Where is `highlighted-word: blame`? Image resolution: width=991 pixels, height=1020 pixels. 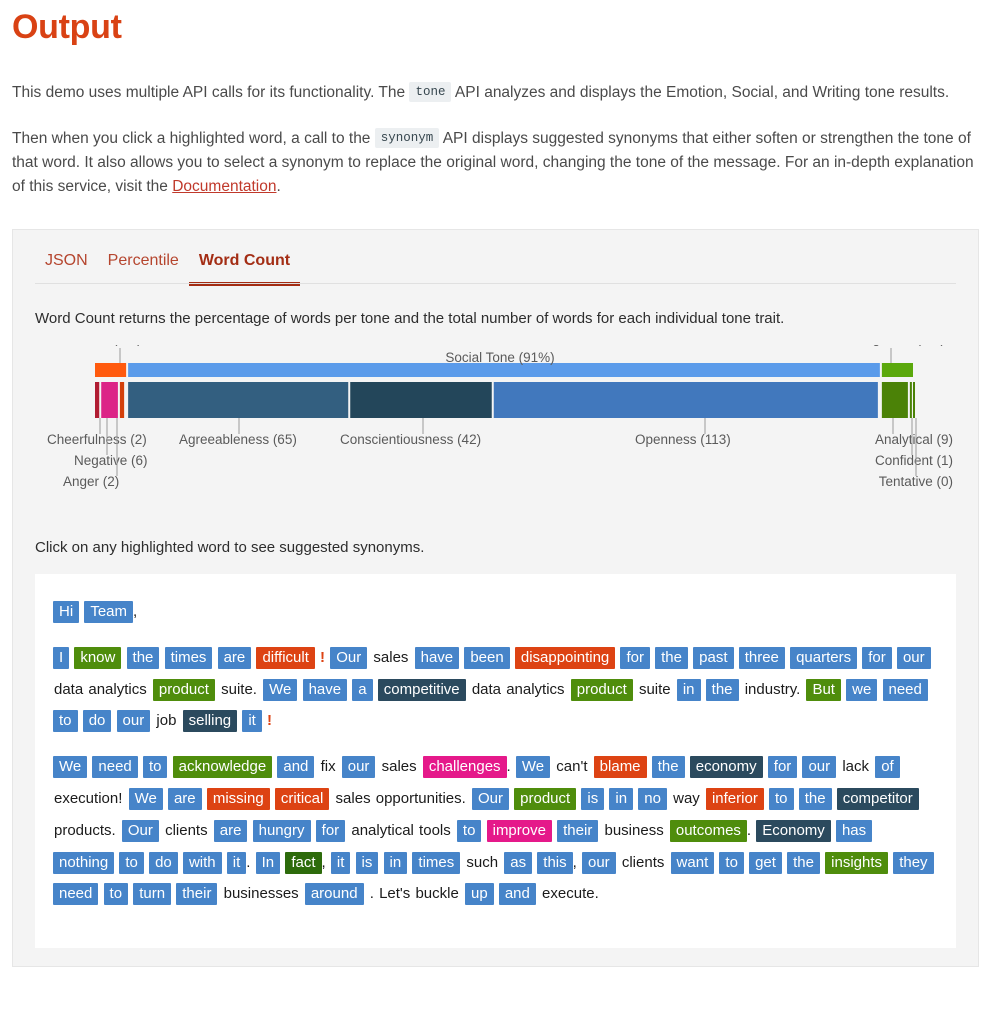 highlighted-word: blame is located at coordinates (620, 767).